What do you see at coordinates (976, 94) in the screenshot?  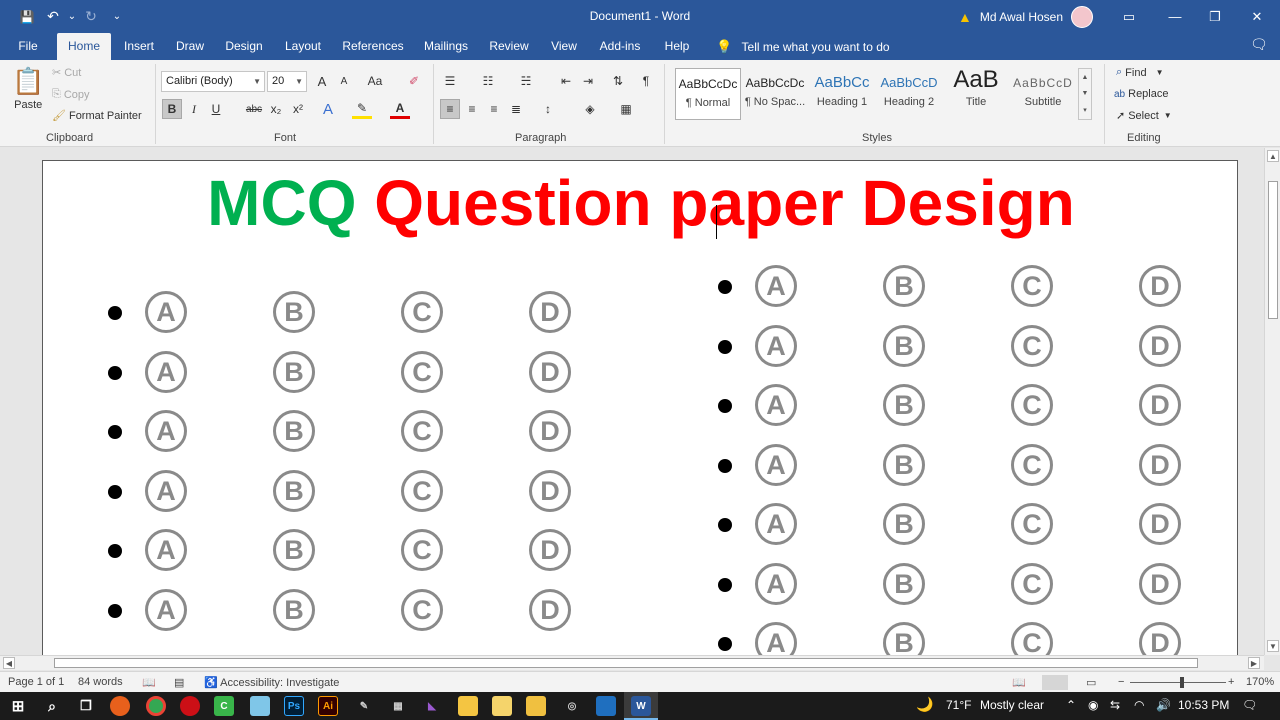 I see `style-title: AaB Title` at bounding box center [976, 94].